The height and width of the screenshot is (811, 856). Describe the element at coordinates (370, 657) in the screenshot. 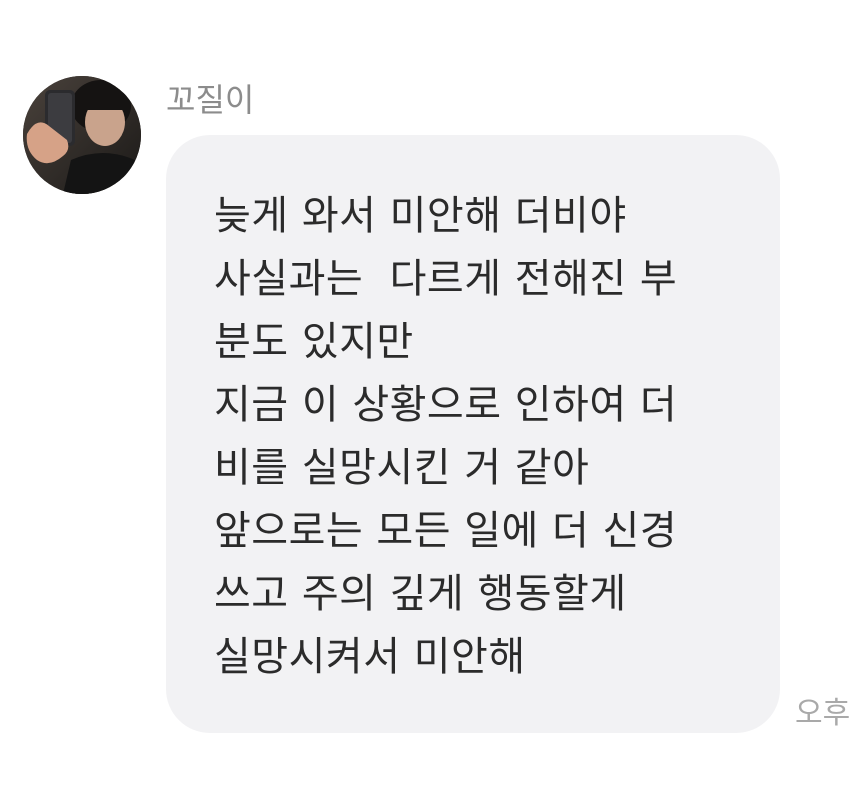

I see `message-line: 실망시켜서 미안해` at that location.